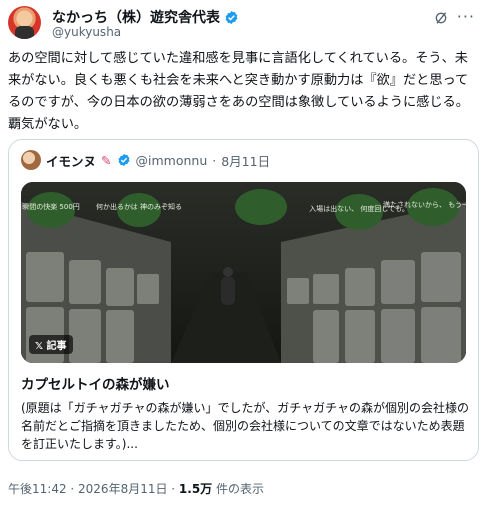  What do you see at coordinates (106, 160) in the screenshot?
I see `lipstick-emoji-icon: ✎` at bounding box center [106, 160].